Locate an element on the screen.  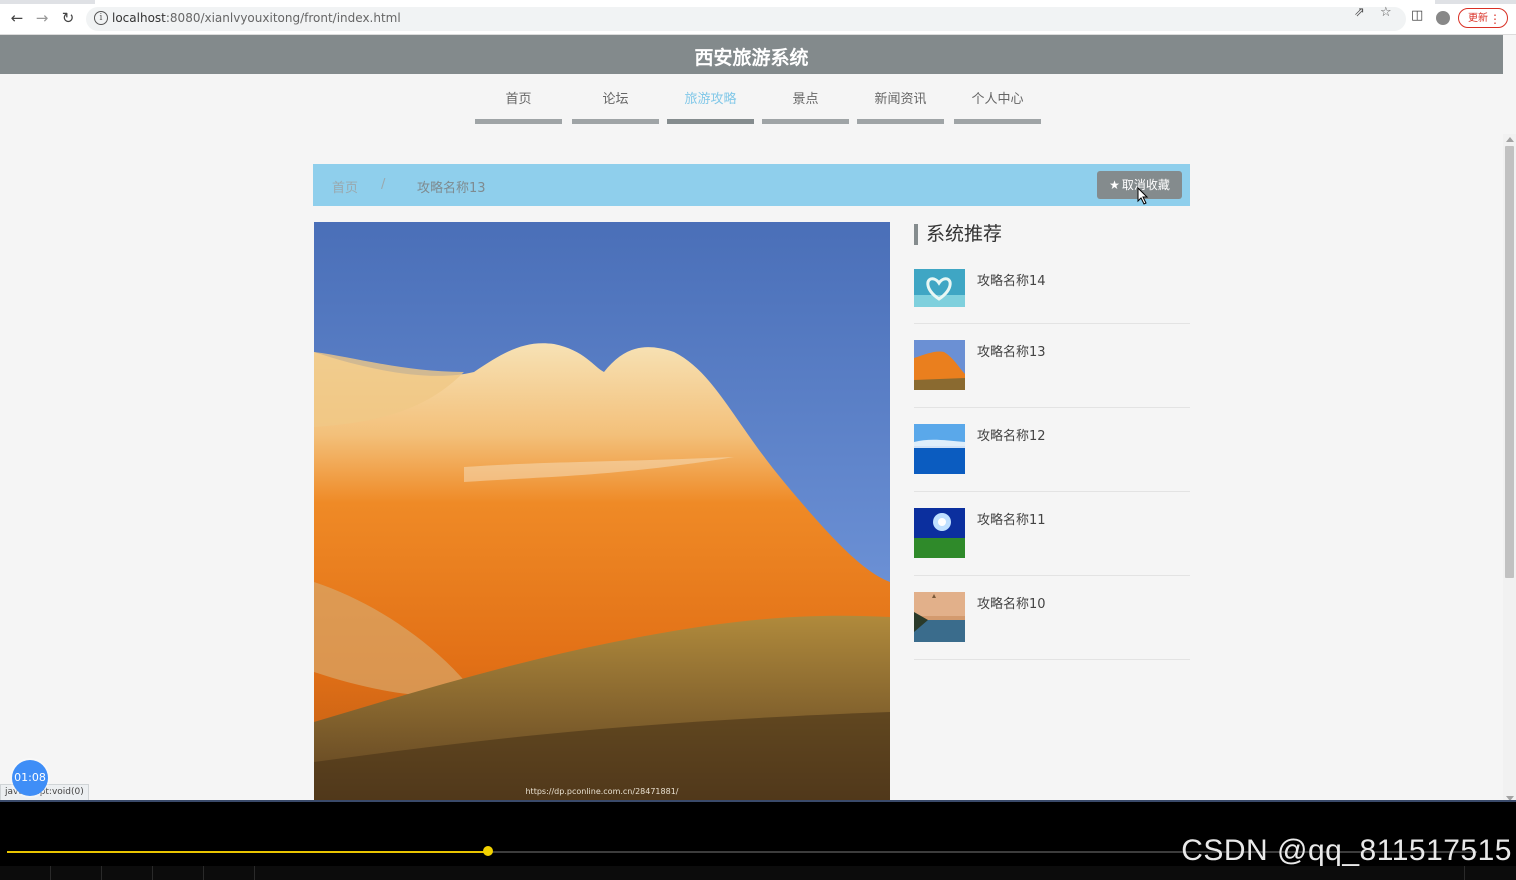
recommend-title: 攻略名称12 is located at coordinates (1011, 434).